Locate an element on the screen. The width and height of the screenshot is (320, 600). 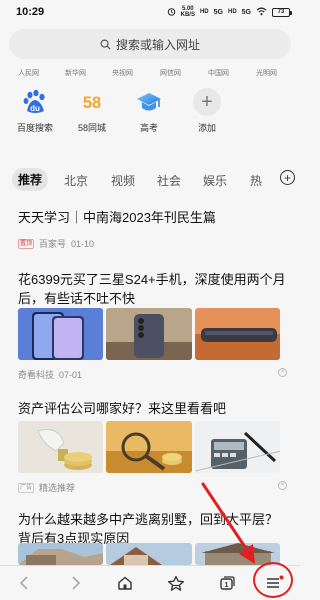
status-bar: 10:29 5.00 KB/S HD 5G HD 5G 73 is located at coordinates (150, 13).